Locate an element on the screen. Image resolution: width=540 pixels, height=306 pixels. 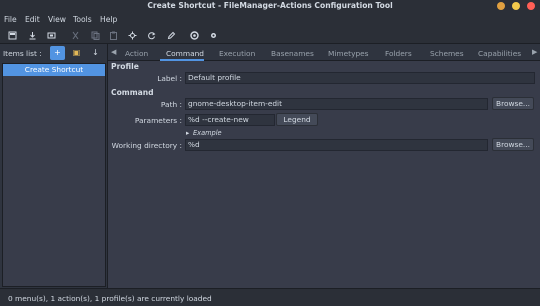
maximize-button is located at coordinates (516, 6).